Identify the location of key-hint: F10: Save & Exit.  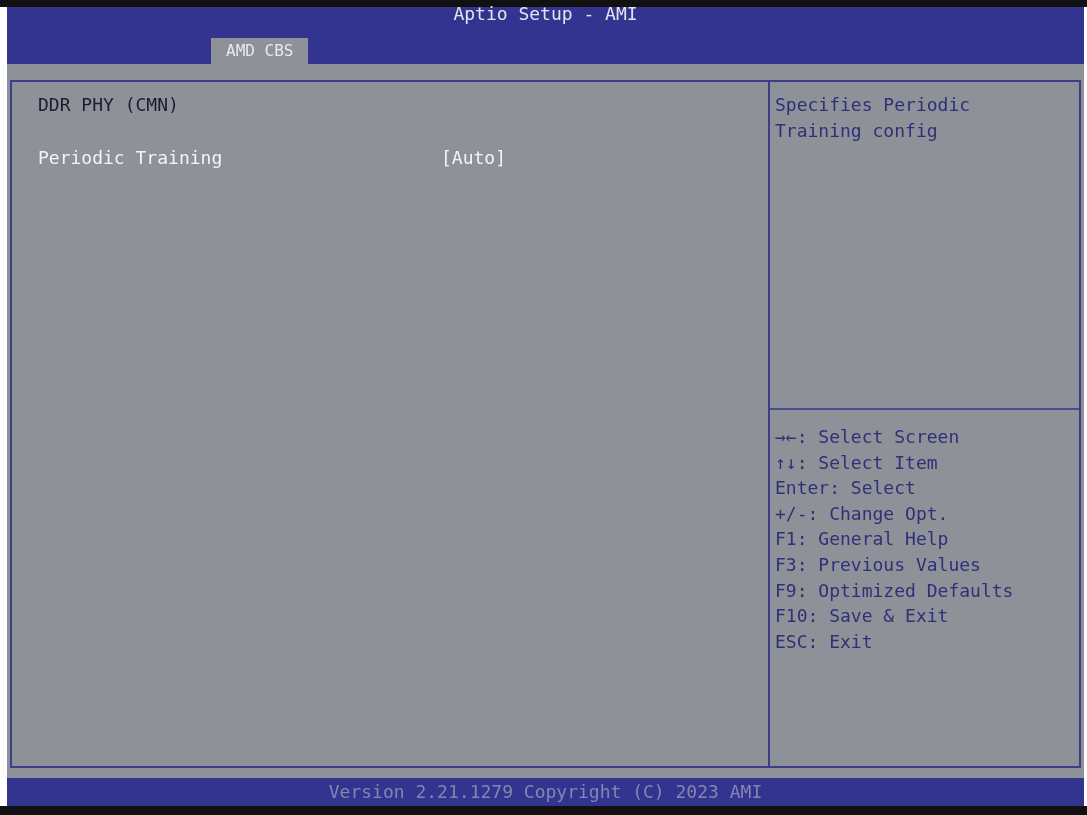
(862, 616).